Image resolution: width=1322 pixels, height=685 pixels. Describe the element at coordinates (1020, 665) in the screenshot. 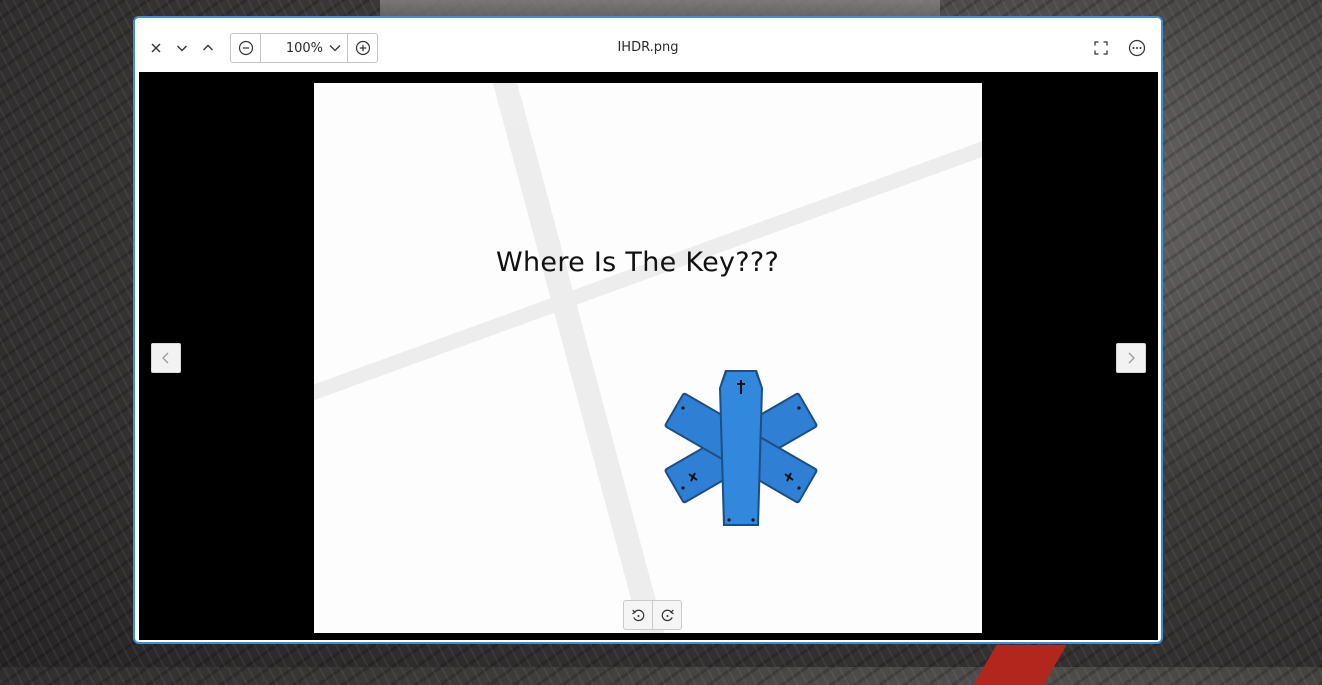

I see `wallpaper-red-accent` at that location.